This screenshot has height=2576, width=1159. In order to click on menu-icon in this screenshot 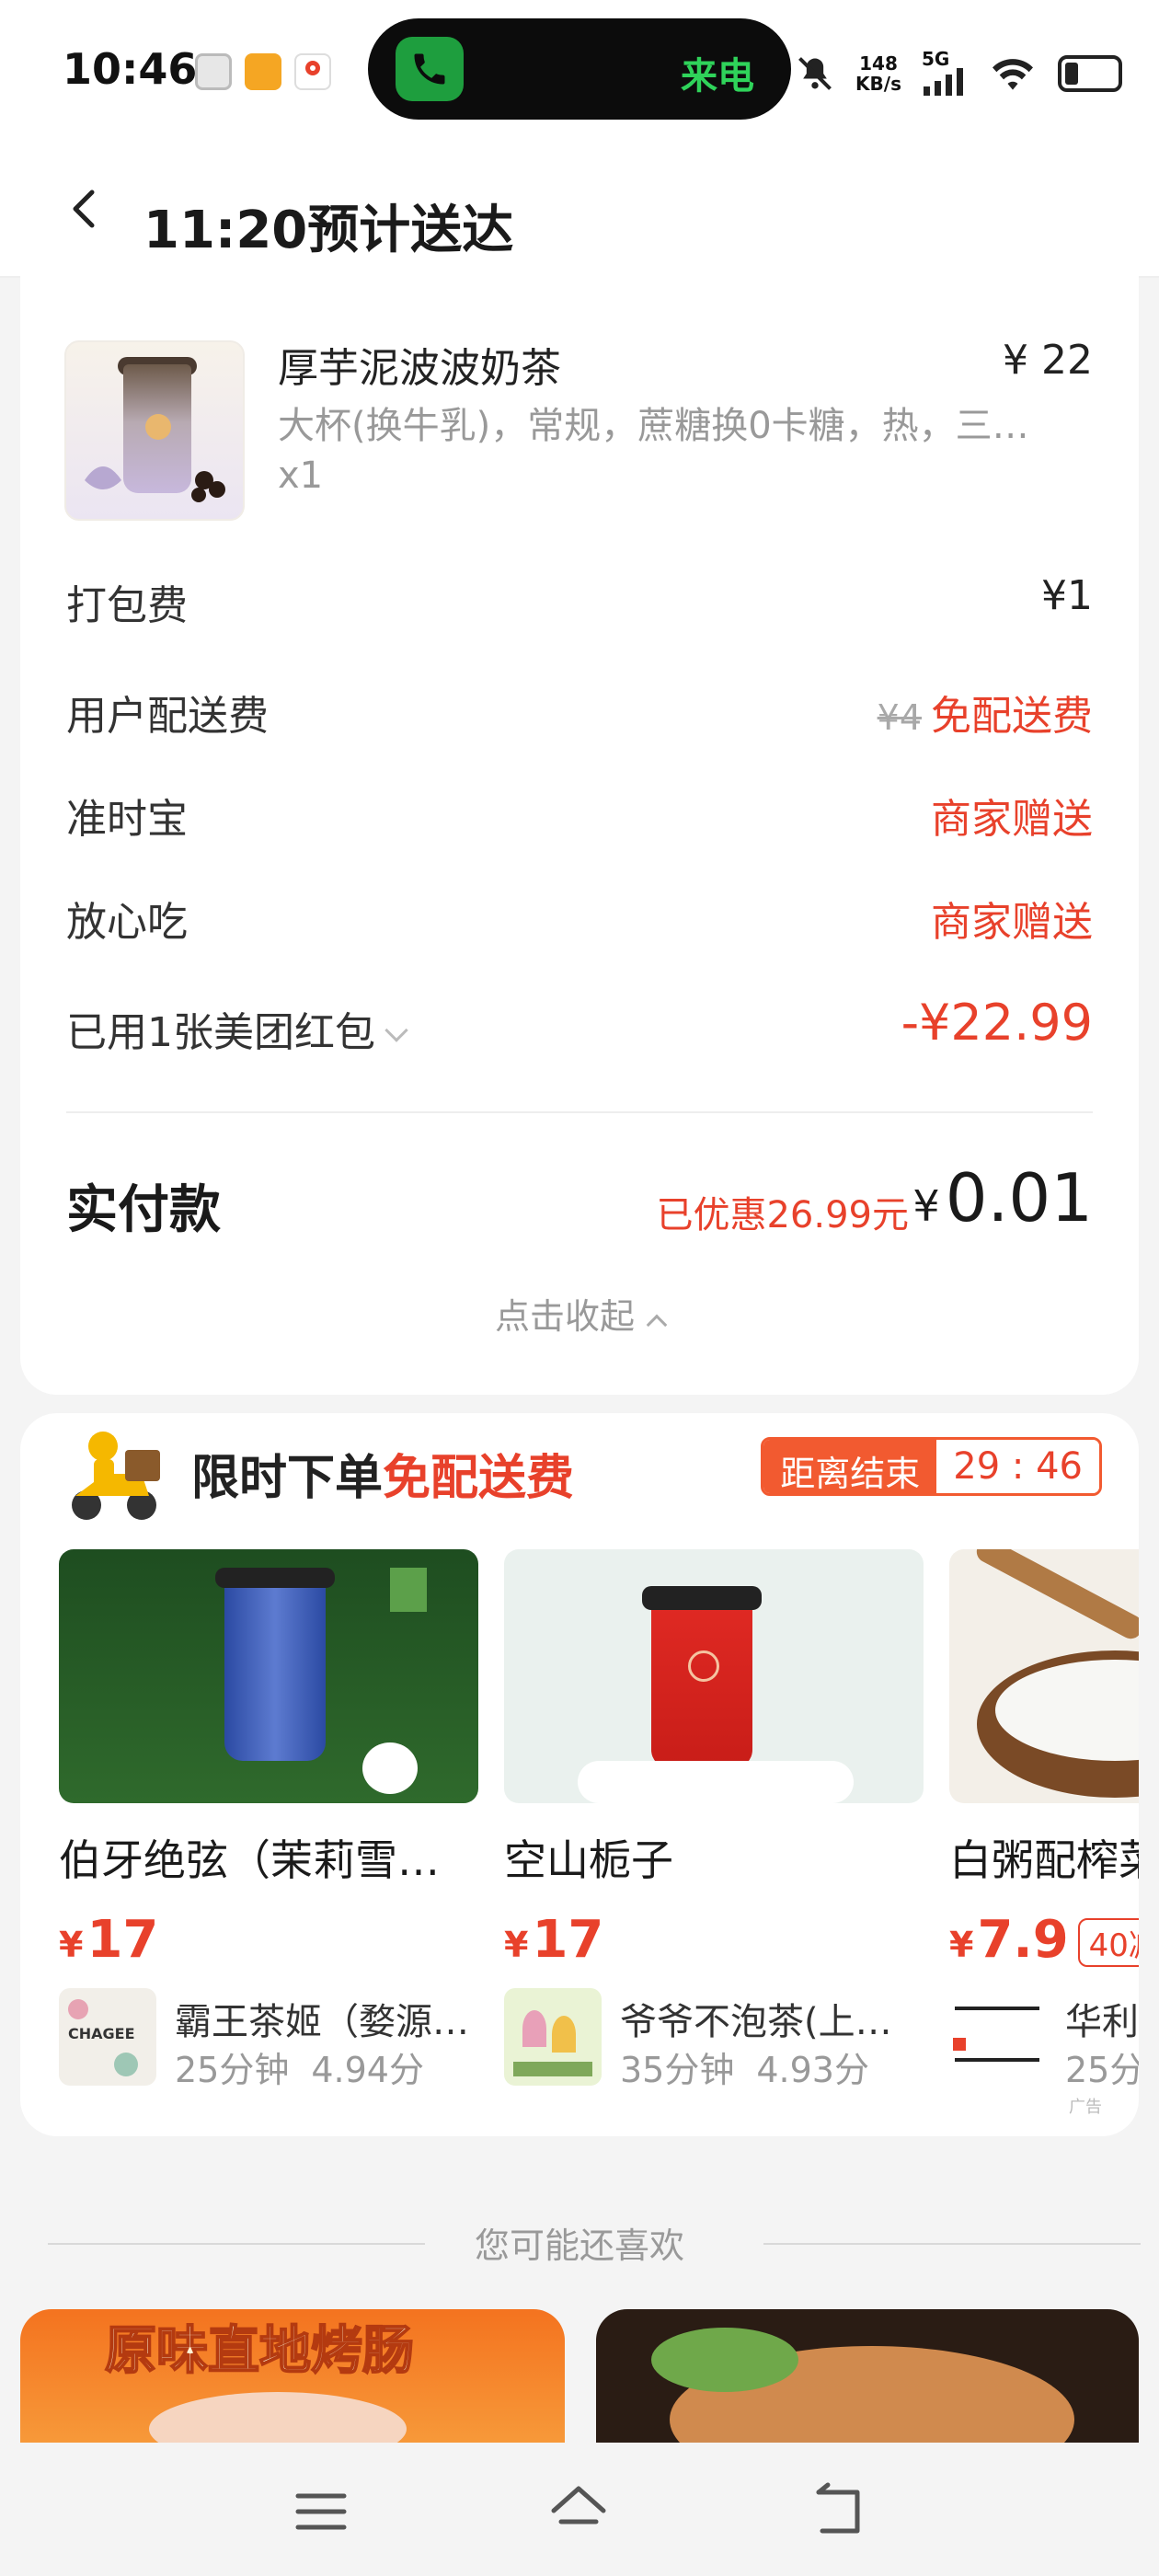, I will do `click(321, 2511)`.